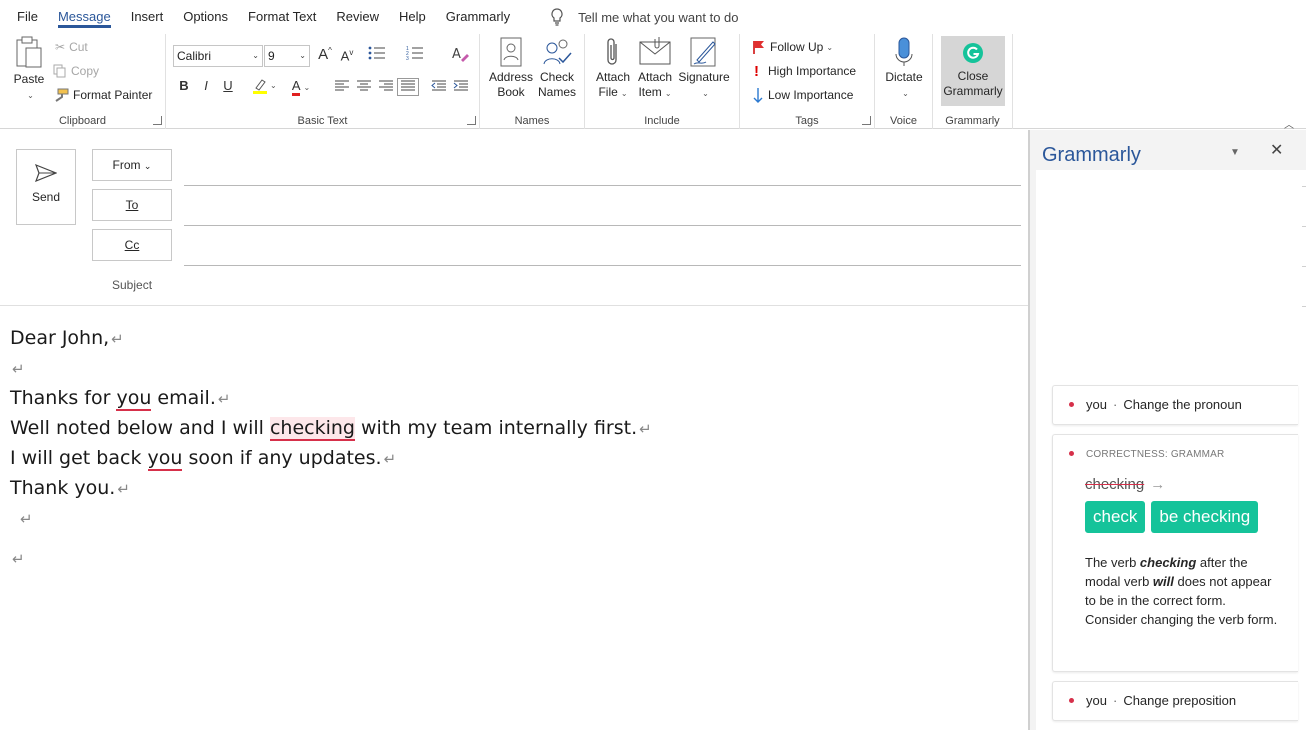 This screenshot has width=1306, height=730. What do you see at coordinates (132, 165) in the screenshot?
I see `from-button: From ⌄` at bounding box center [132, 165].